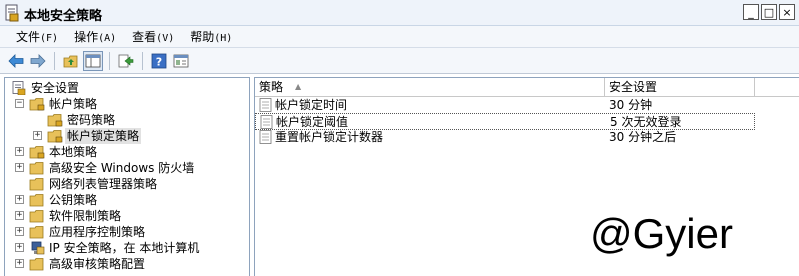 The height and width of the screenshot is (276, 799). What do you see at coordinates (49, 38) in the screenshot?
I see `menu-file-hotkey: (F)` at bounding box center [49, 38].